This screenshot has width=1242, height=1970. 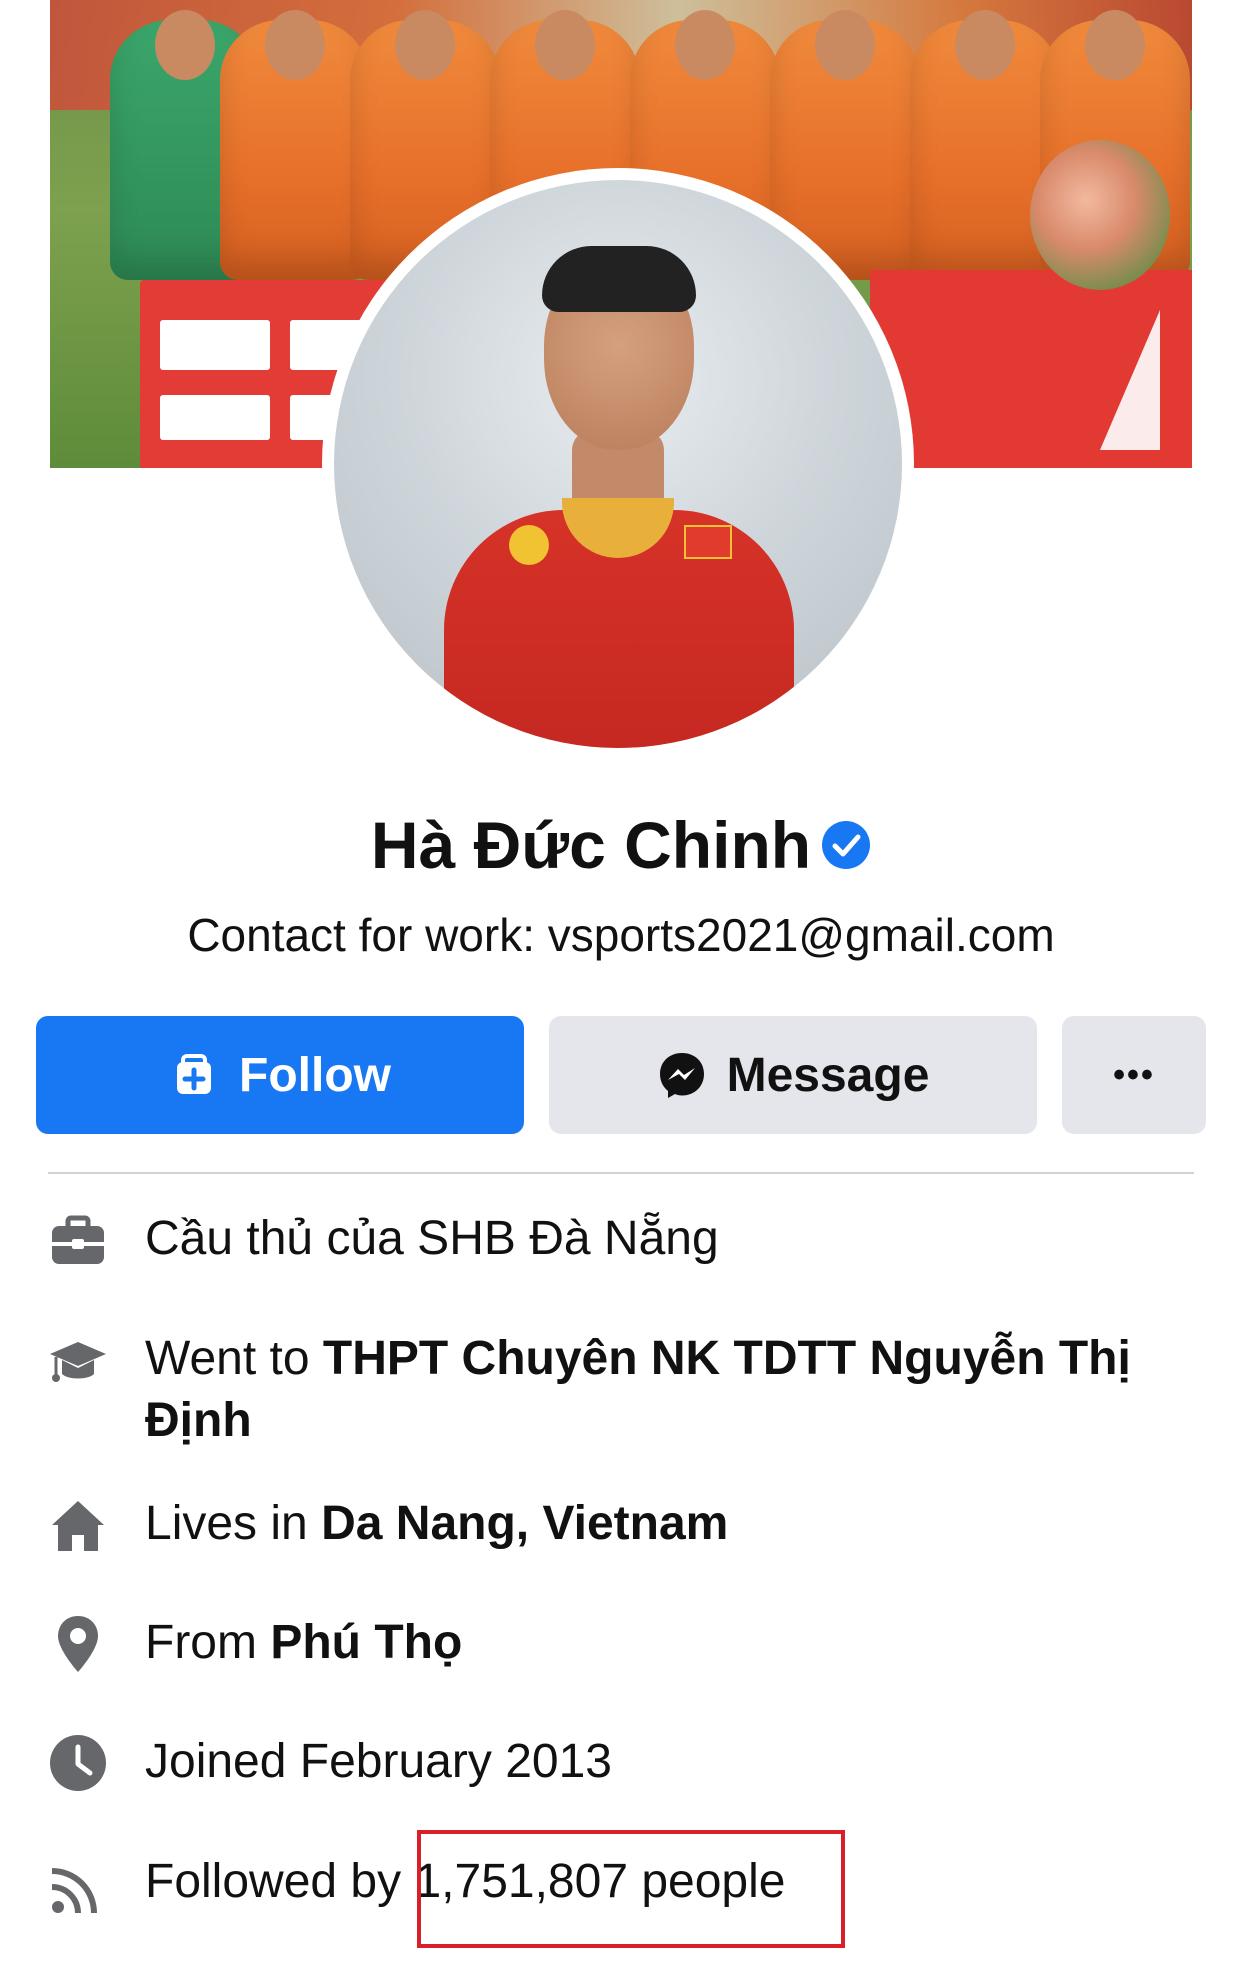 I want to click on current-city-link: Da Nang, Vietnam, so click(x=524, y=1523).